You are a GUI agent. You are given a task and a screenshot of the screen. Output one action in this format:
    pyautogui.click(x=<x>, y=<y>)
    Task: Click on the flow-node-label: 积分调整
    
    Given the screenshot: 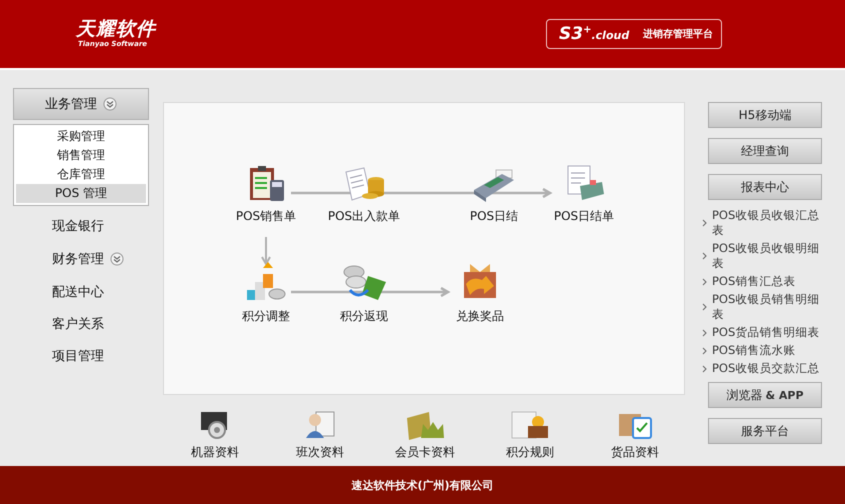 What is the action you would take?
    pyautogui.click(x=266, y=316)
    